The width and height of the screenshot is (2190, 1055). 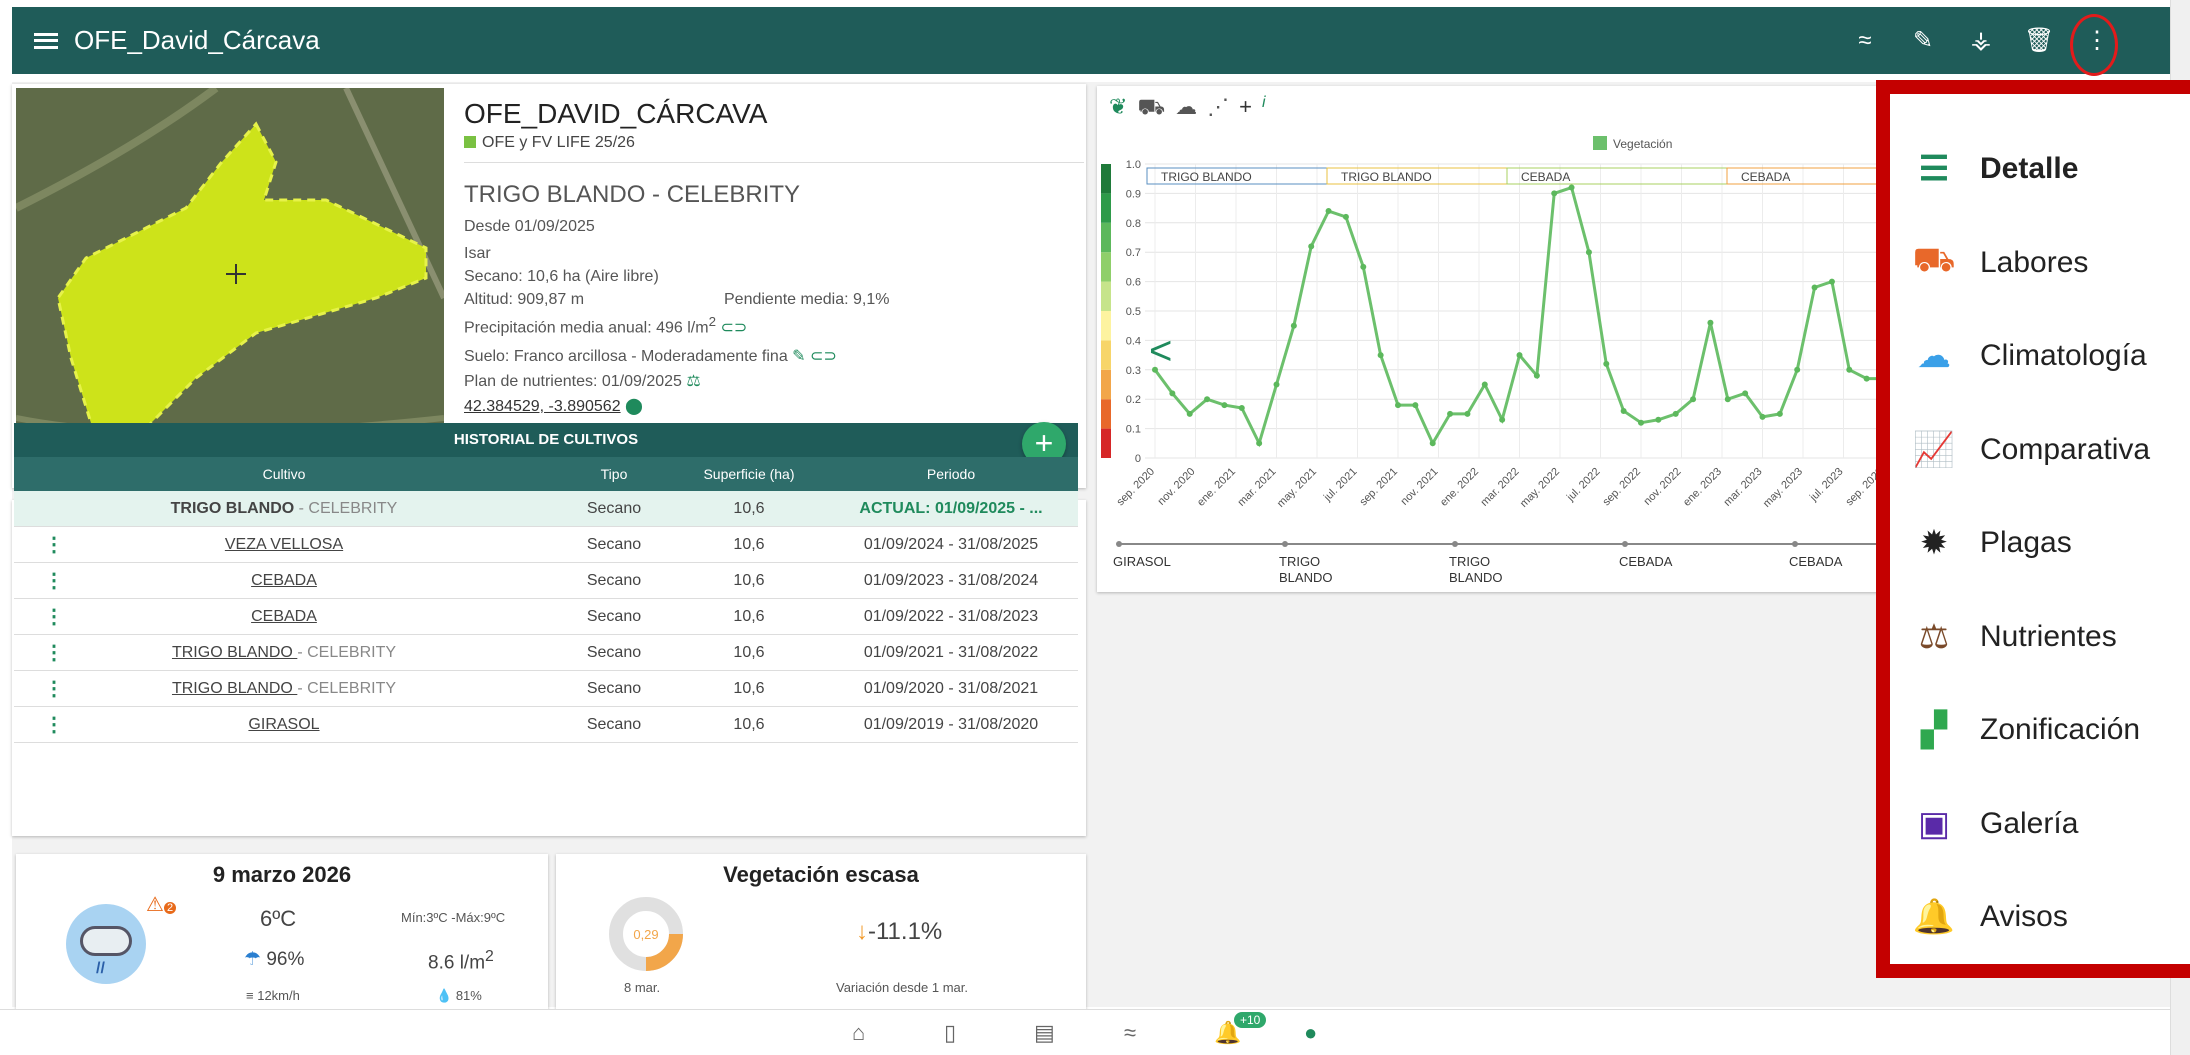 I want to click on timeline-label: CEBADA, so click(x=1646, y=561).